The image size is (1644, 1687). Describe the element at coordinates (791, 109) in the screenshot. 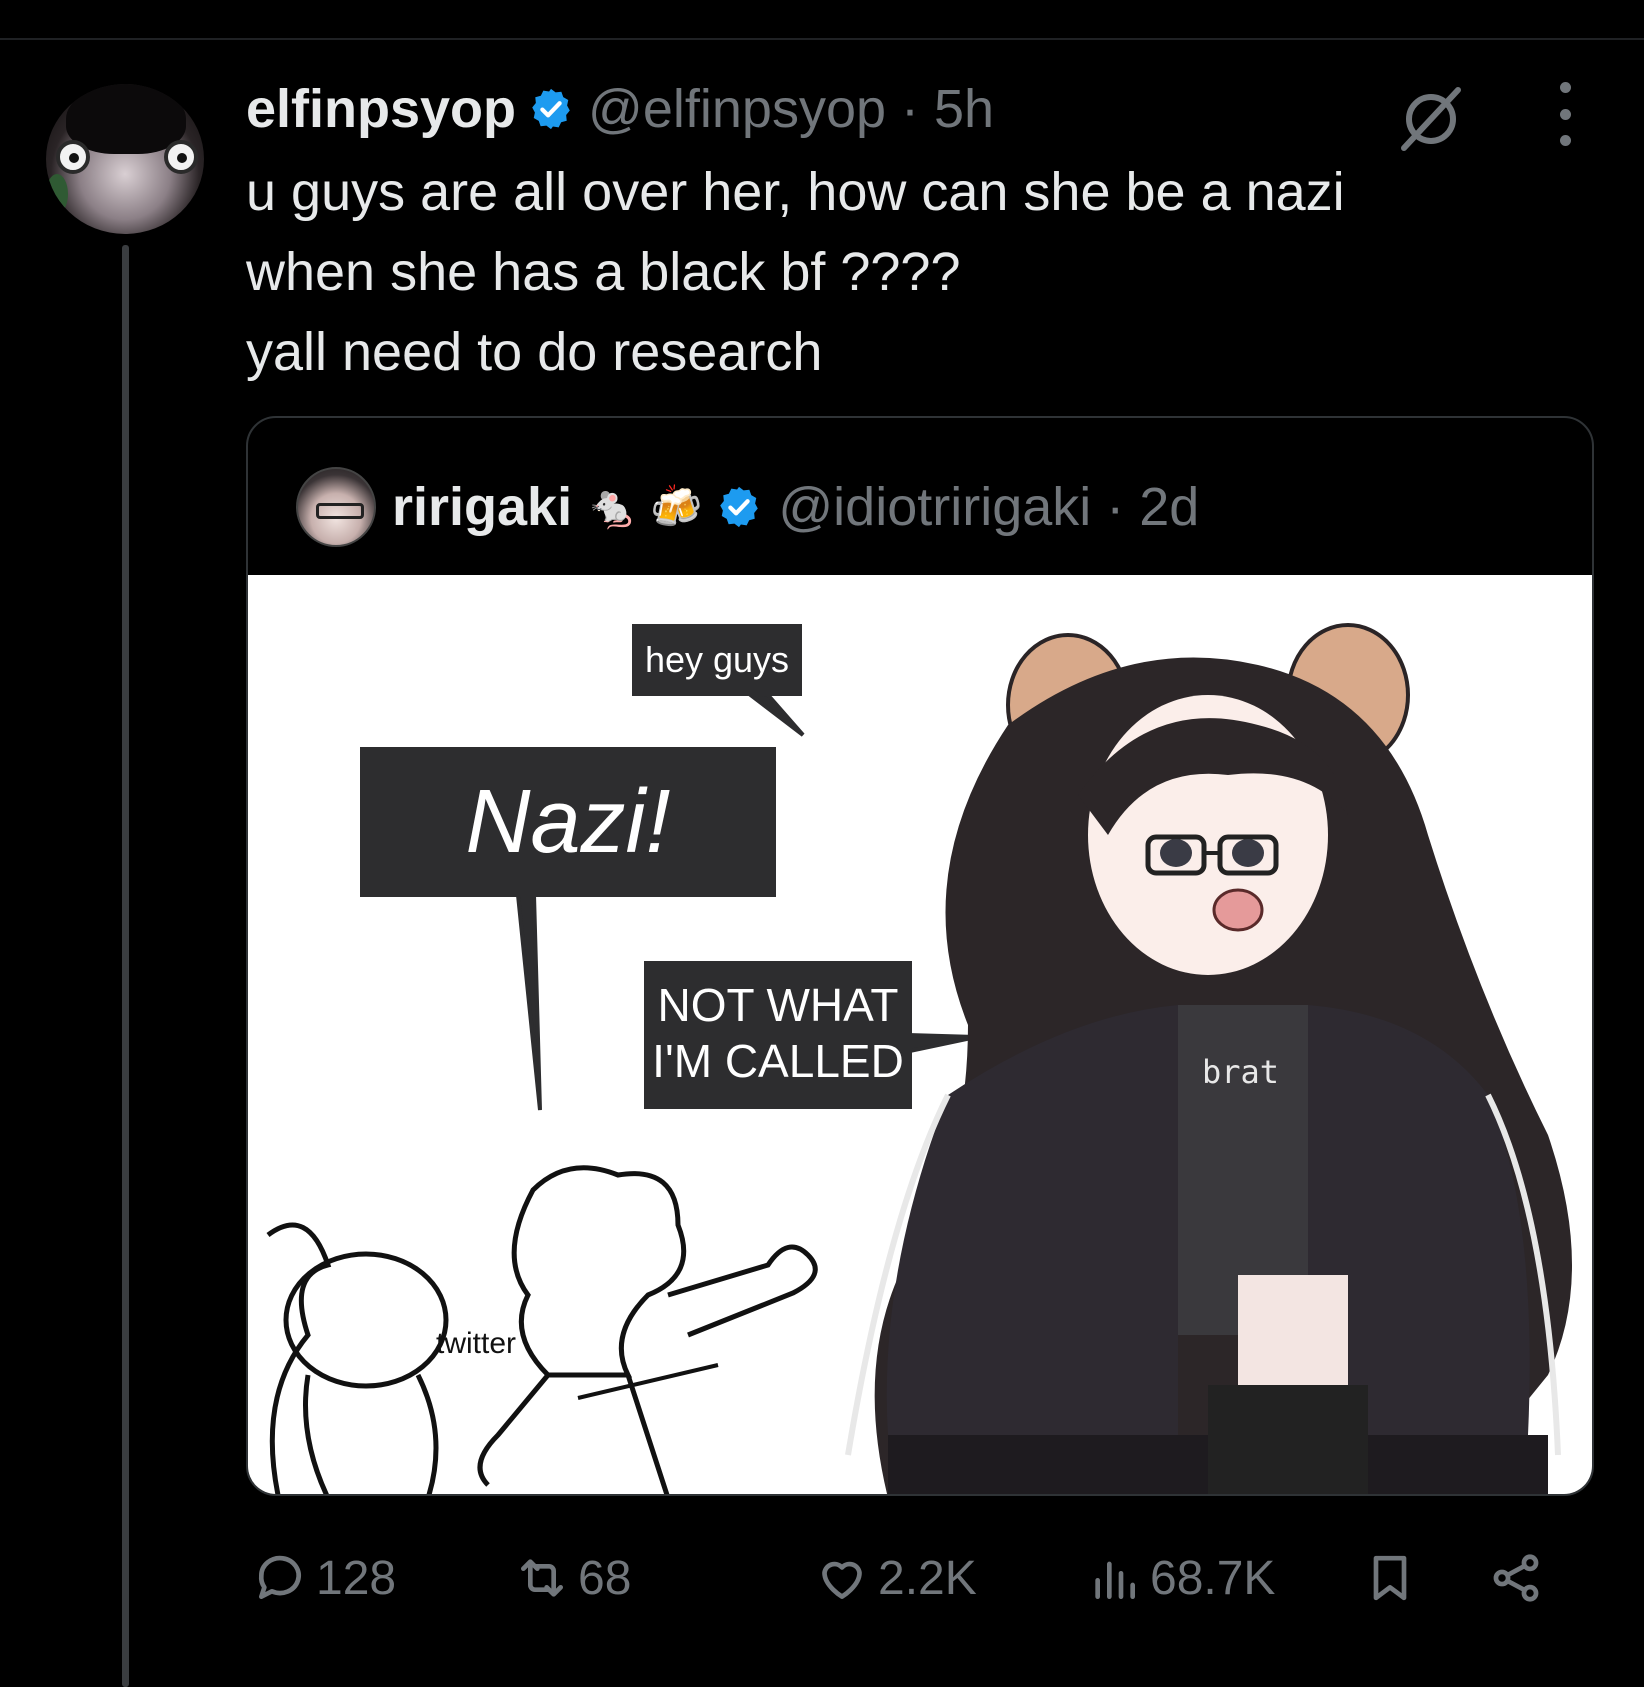

I see `author-handle-time: @elfinpsyop · 5h` at that location.